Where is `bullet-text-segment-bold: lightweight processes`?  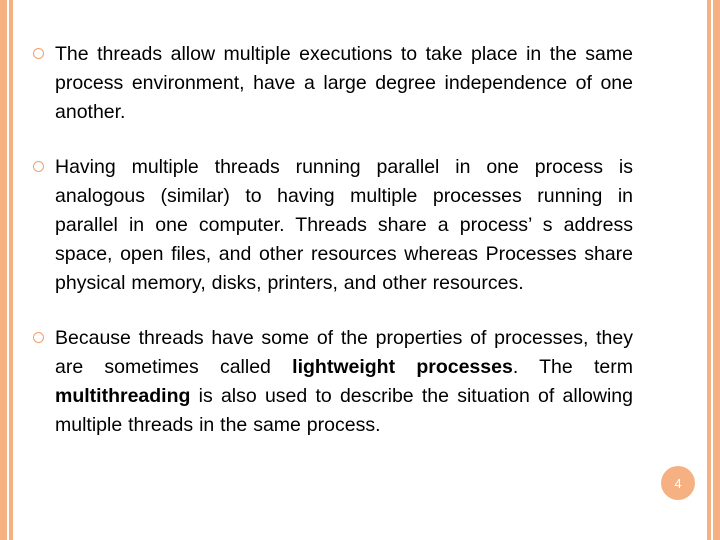
bullet-text-segment-bold: lightweight processes is located at coordinates (402, 367).